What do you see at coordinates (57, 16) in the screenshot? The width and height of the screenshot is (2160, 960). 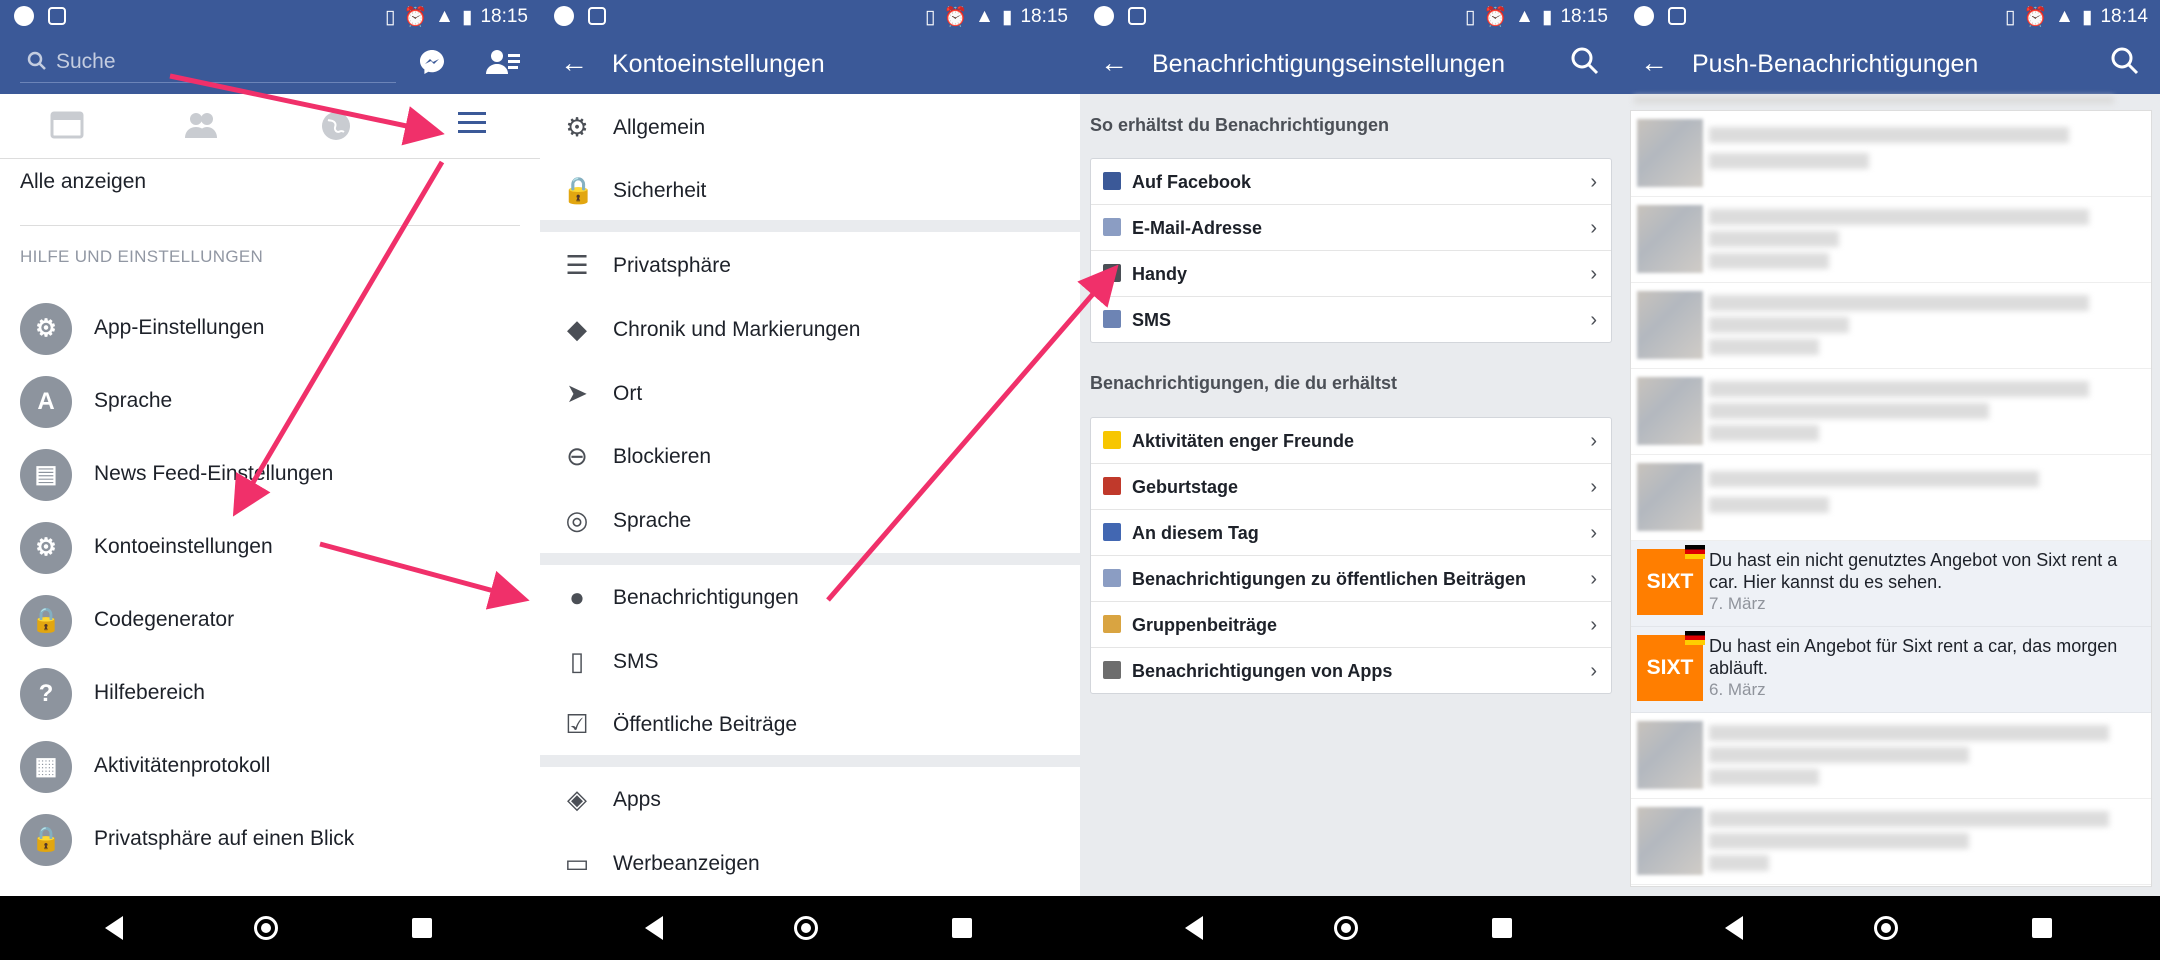 I see `image-icon` at bounding box center [57, 16].